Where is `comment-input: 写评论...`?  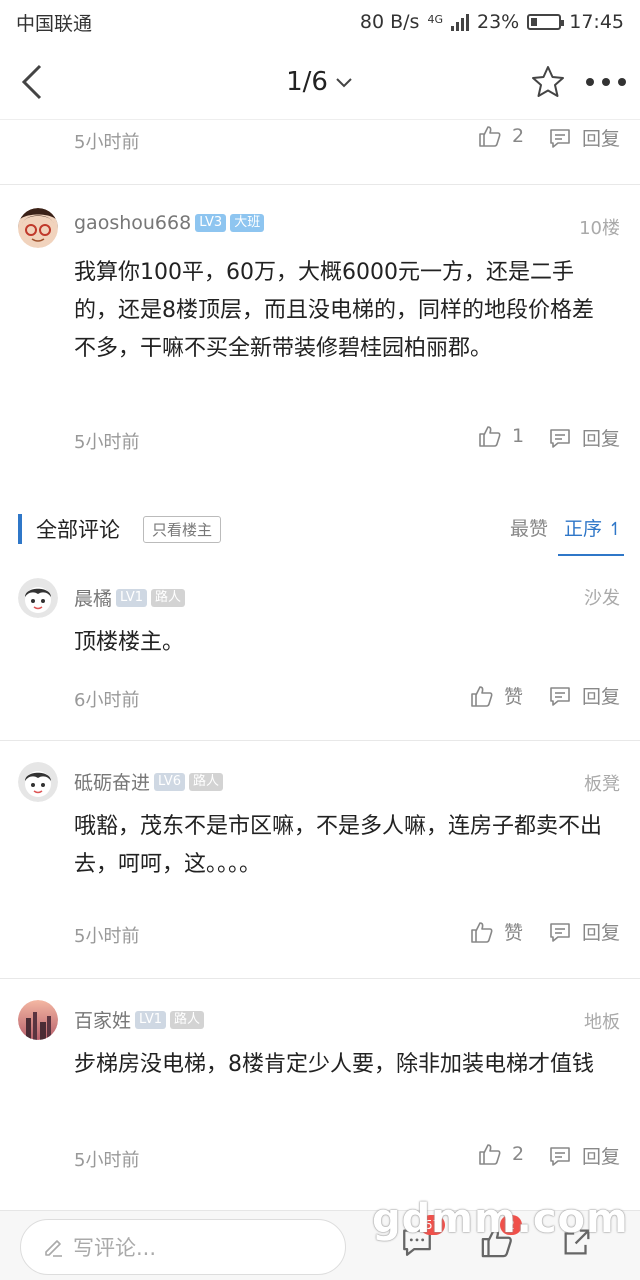 comment-input: 写评论... is located at coordinates (183, 1247).